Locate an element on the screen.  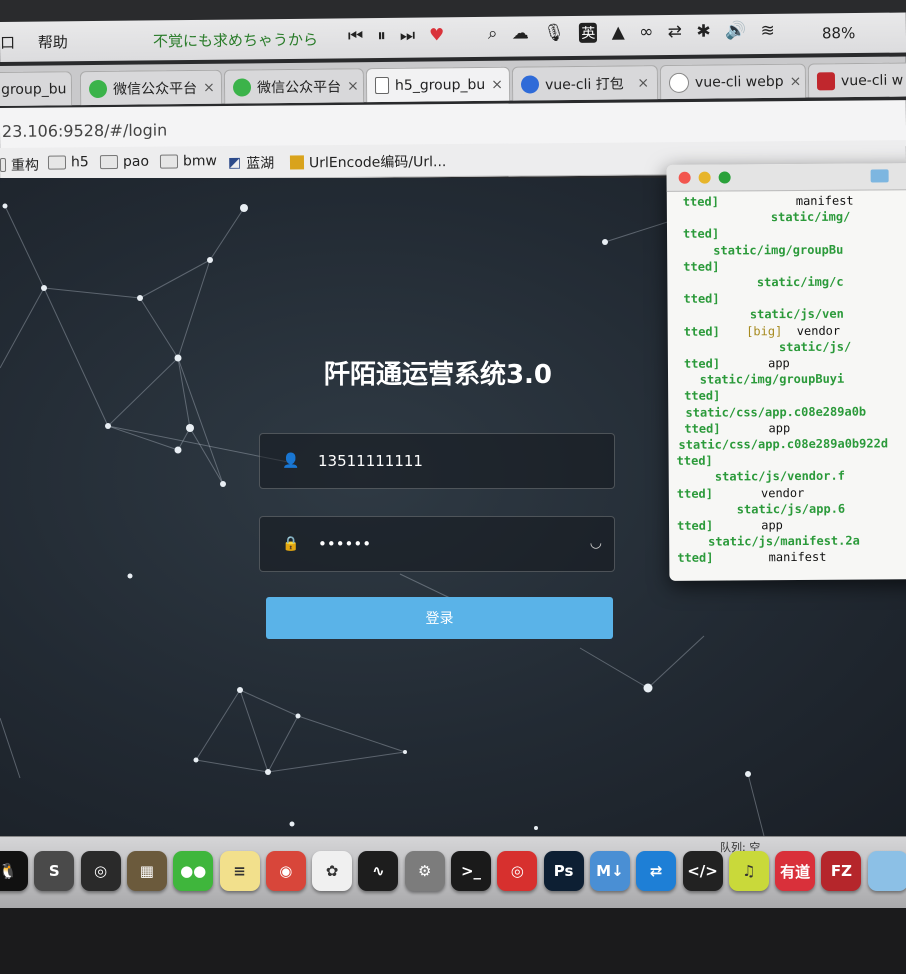
finder-folder-icon is located at coordinates (886, 871).